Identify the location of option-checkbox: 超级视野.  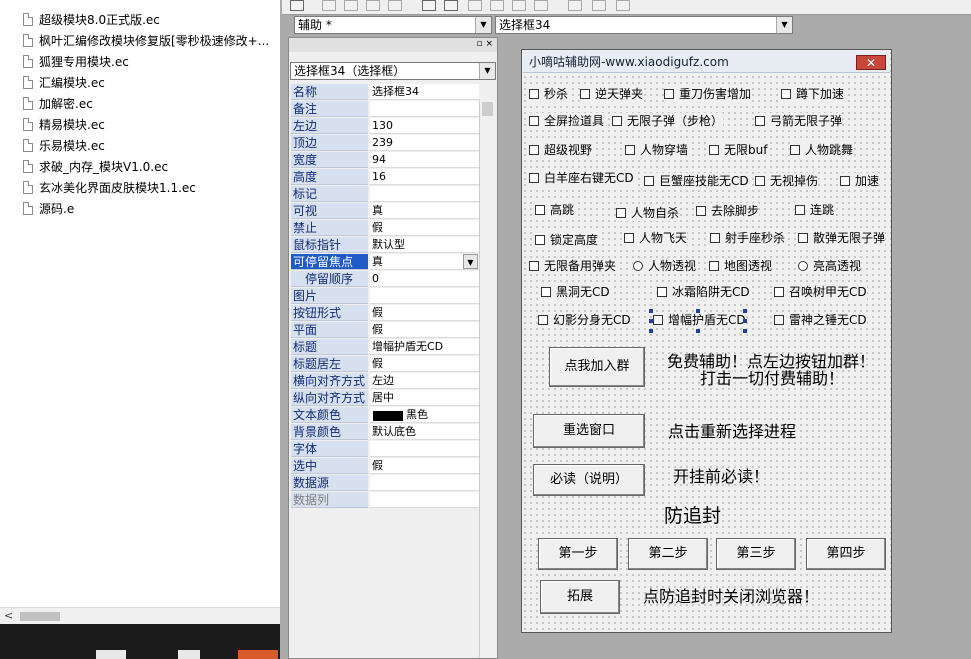
(561, 150).